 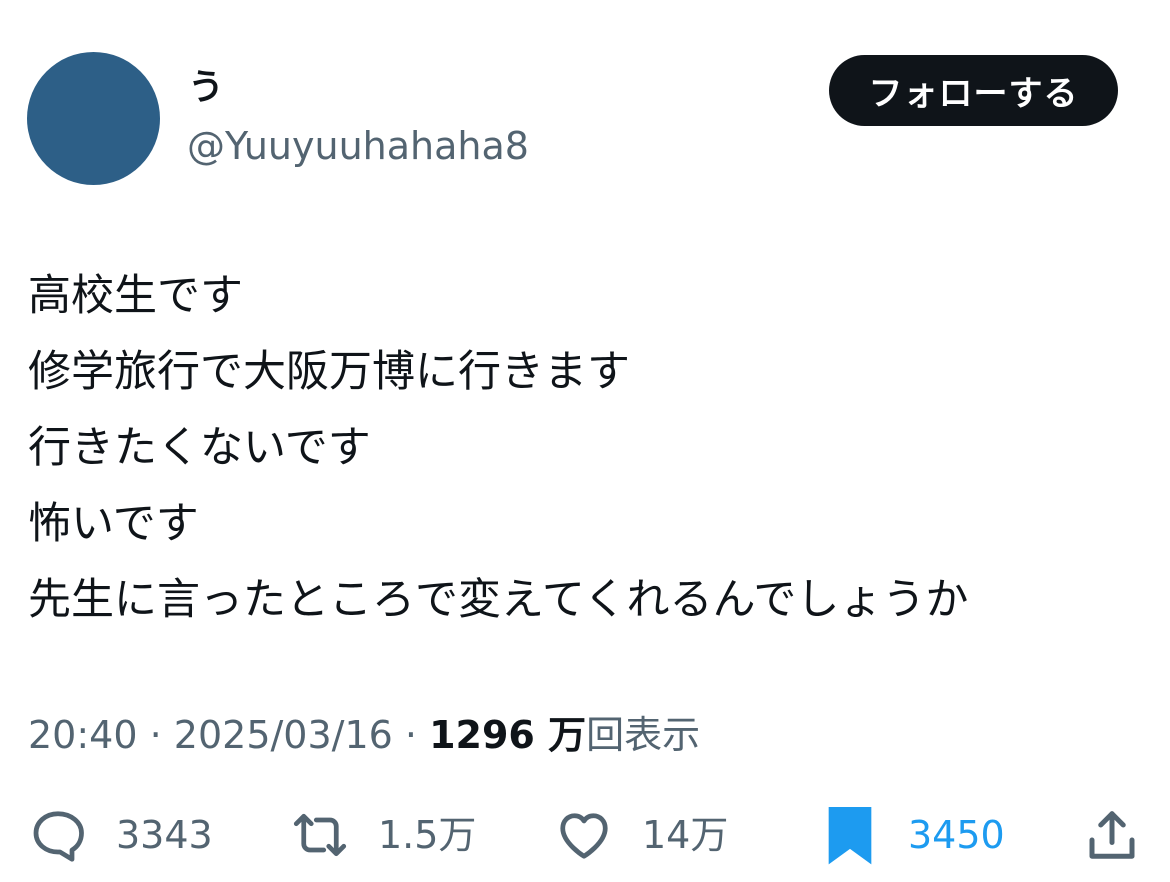 What do you see at coordinates (283, 735) in the screenshot?
I see `tweet-date: 2025/03/16` at bounding box center [283, 735].